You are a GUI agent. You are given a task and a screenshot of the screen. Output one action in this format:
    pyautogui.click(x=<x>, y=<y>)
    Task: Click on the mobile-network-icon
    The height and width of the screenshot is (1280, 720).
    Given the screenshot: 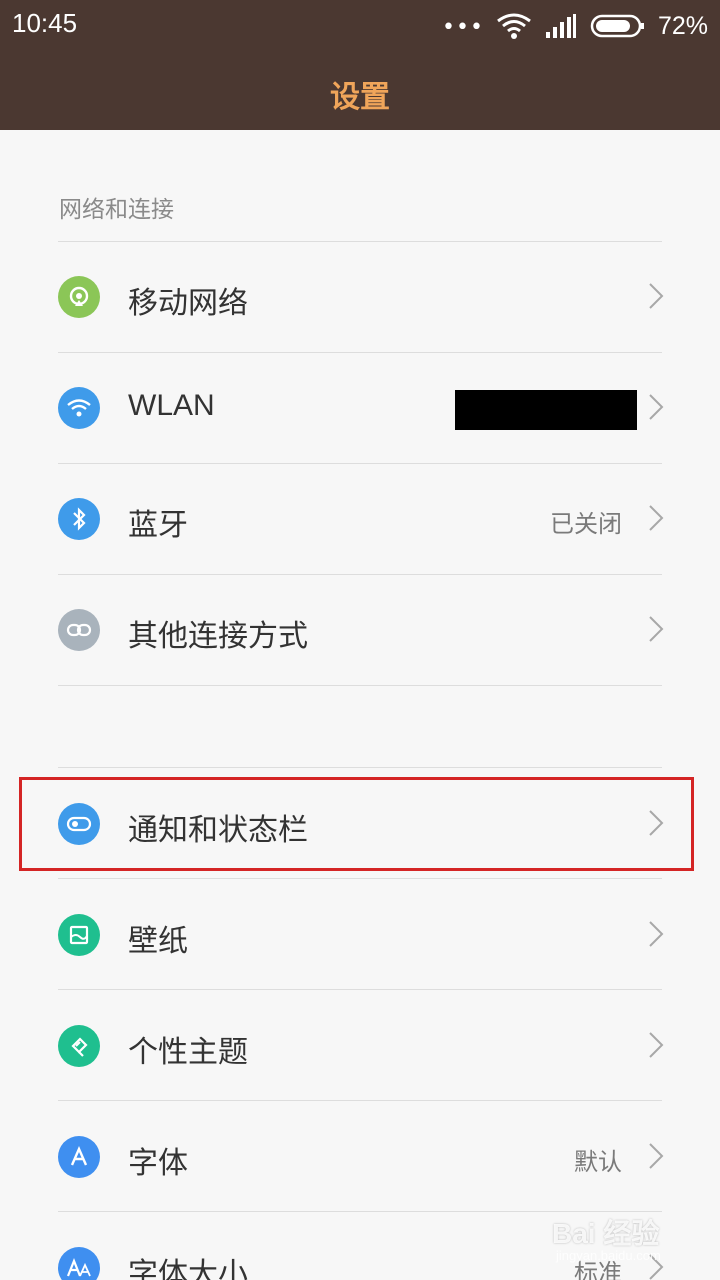 What is the action you would take?
    pyautogui.click(x=79, y=297)
    